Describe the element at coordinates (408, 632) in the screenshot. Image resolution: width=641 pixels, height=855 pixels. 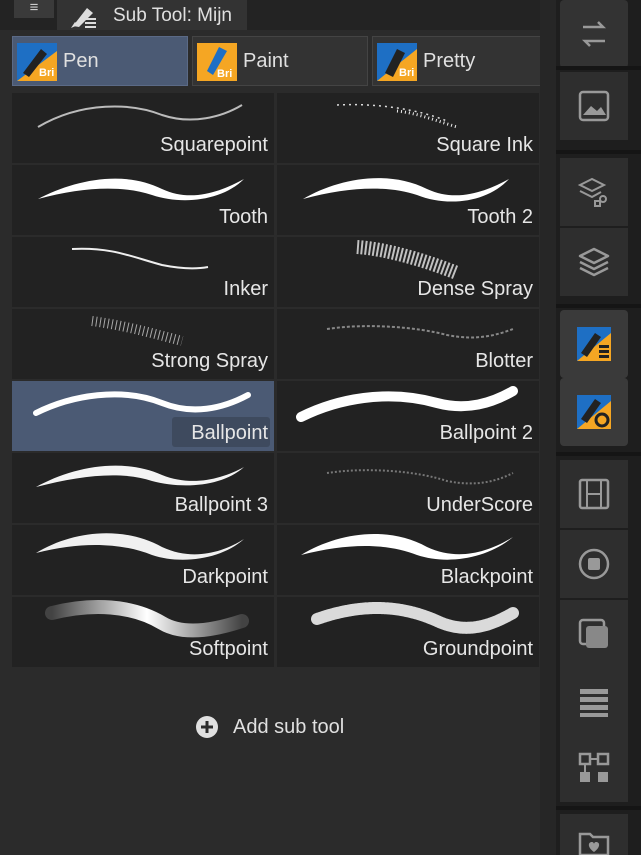
I see `subtool-groundpoint: Groundpoint` at that location.